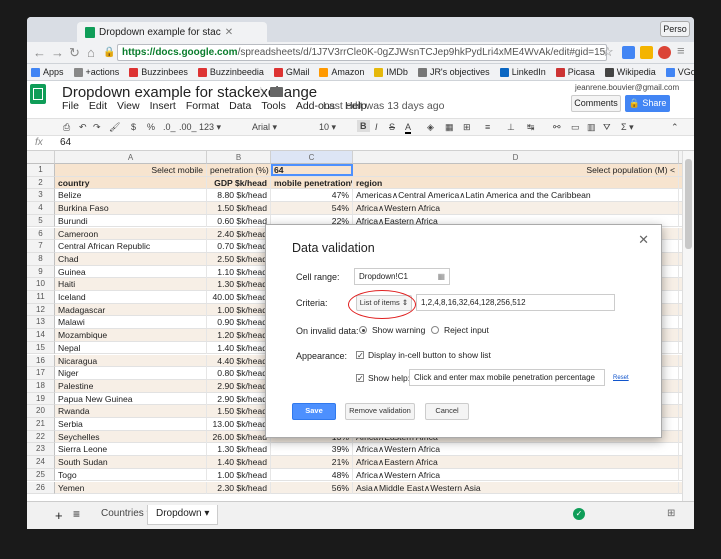  I want to click on remove-validation-button: Remove validation, so click(380, 411).